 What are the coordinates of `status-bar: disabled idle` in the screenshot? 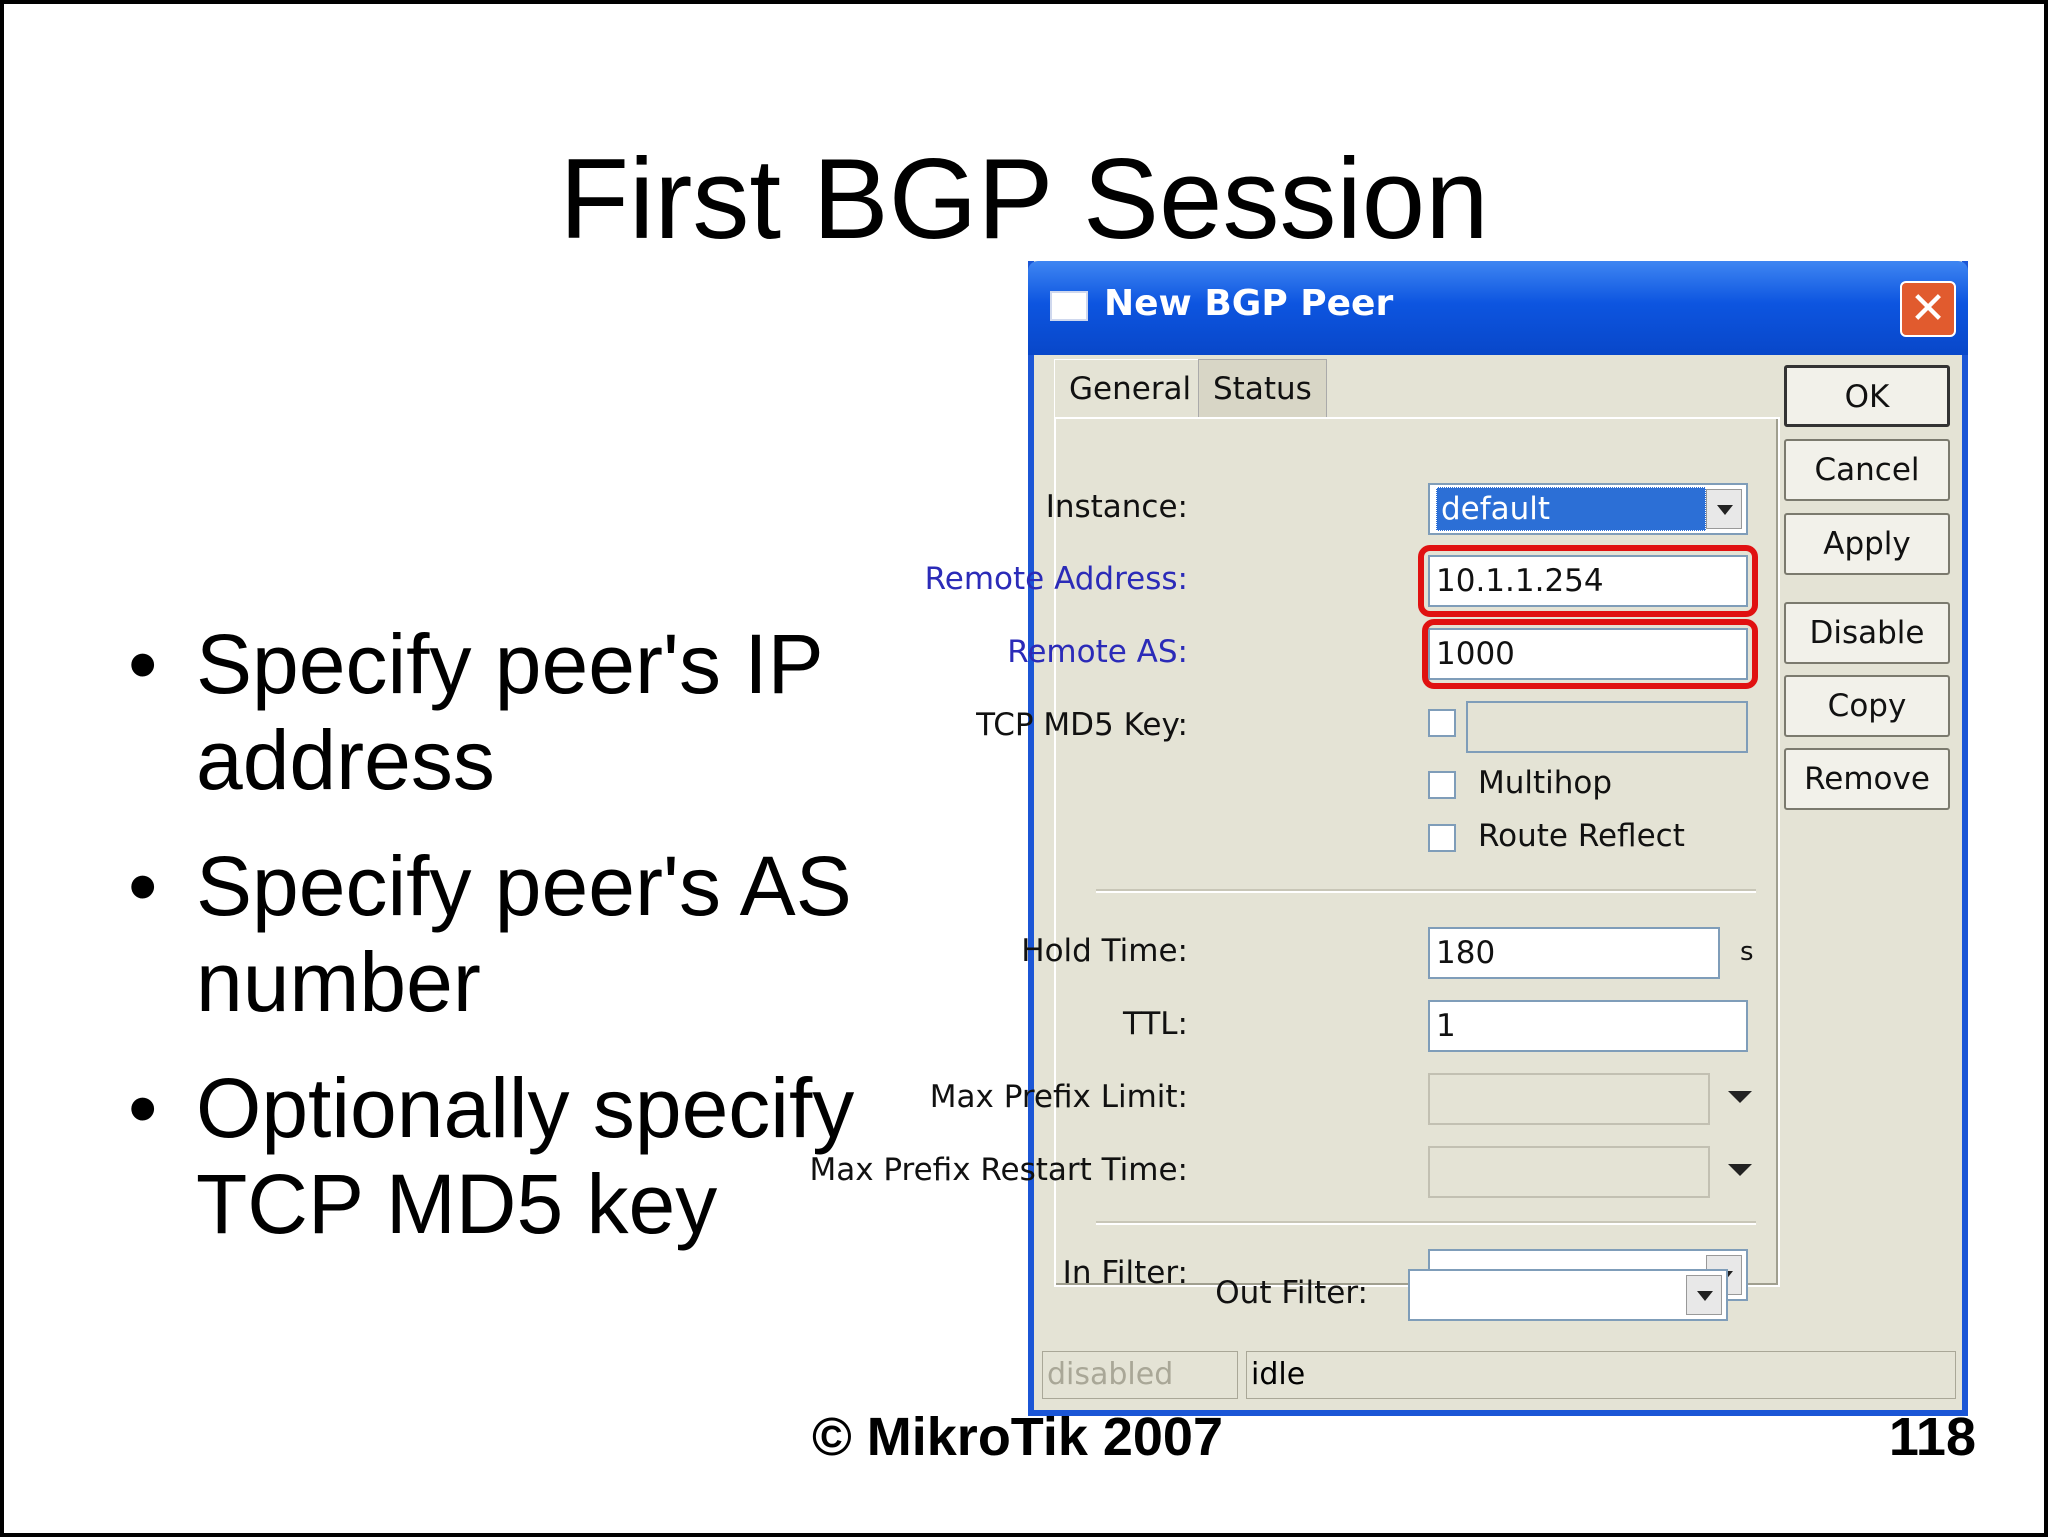 It's located at (1501, 1376).